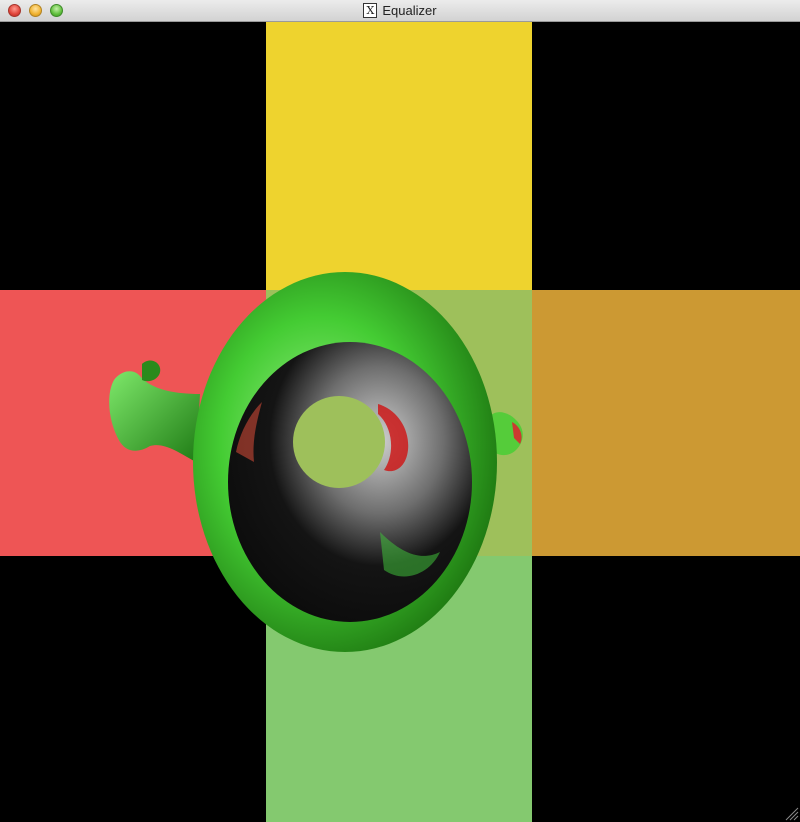 This screenshot has width=800, height=822. I want to click on teapot-lid-hole, so click(339, 442).